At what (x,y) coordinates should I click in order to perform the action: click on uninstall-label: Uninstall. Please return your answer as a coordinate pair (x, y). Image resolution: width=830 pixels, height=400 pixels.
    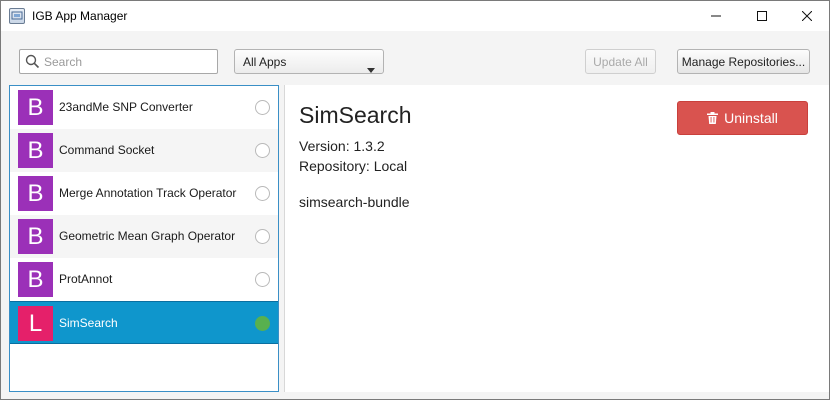
    Looking at the image, I should click on (751, 118).